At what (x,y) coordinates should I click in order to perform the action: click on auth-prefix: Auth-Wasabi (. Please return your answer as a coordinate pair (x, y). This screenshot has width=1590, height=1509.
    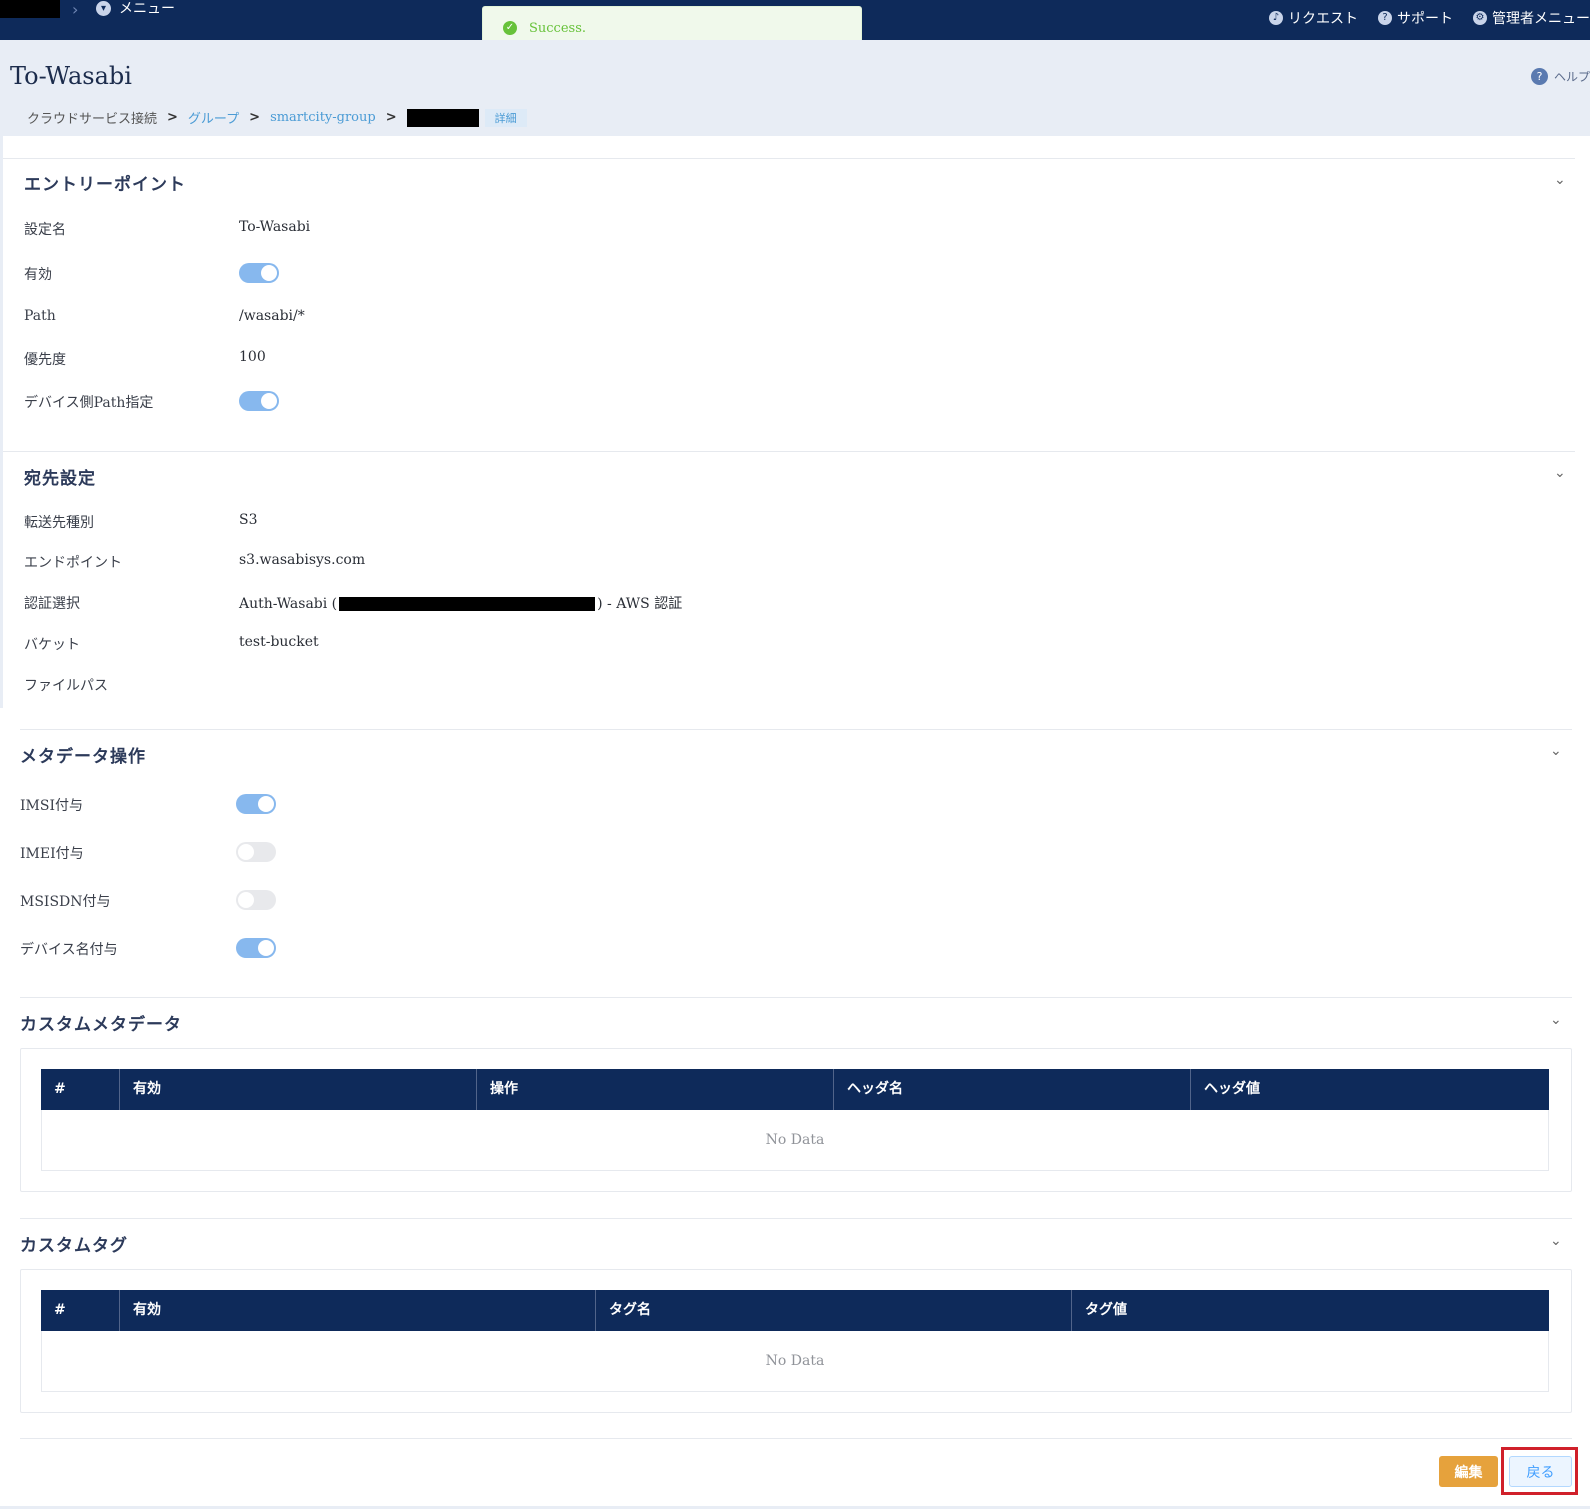
    Looking at the image, I should click on (288, 604).